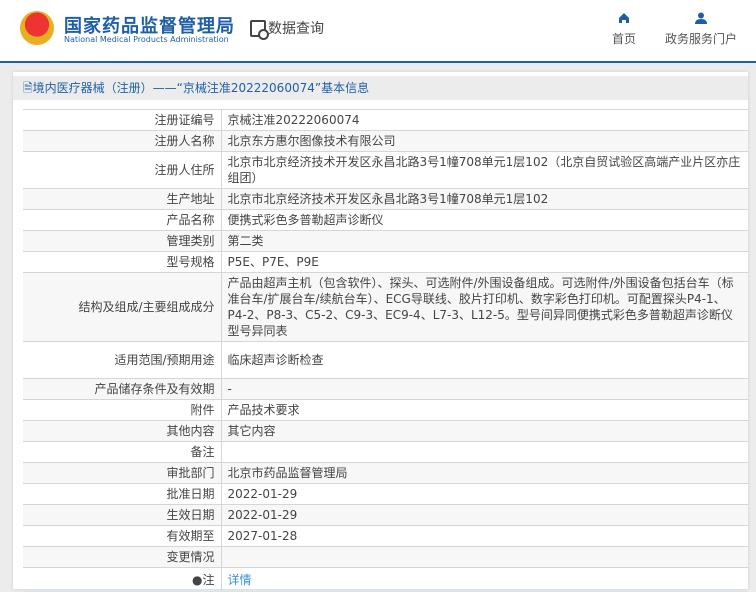 The height and width of the screenshot is (592, 756). Describe the element at coordinates (484, 241) in the screenshot. I see `row-value: 第二类` at that location.